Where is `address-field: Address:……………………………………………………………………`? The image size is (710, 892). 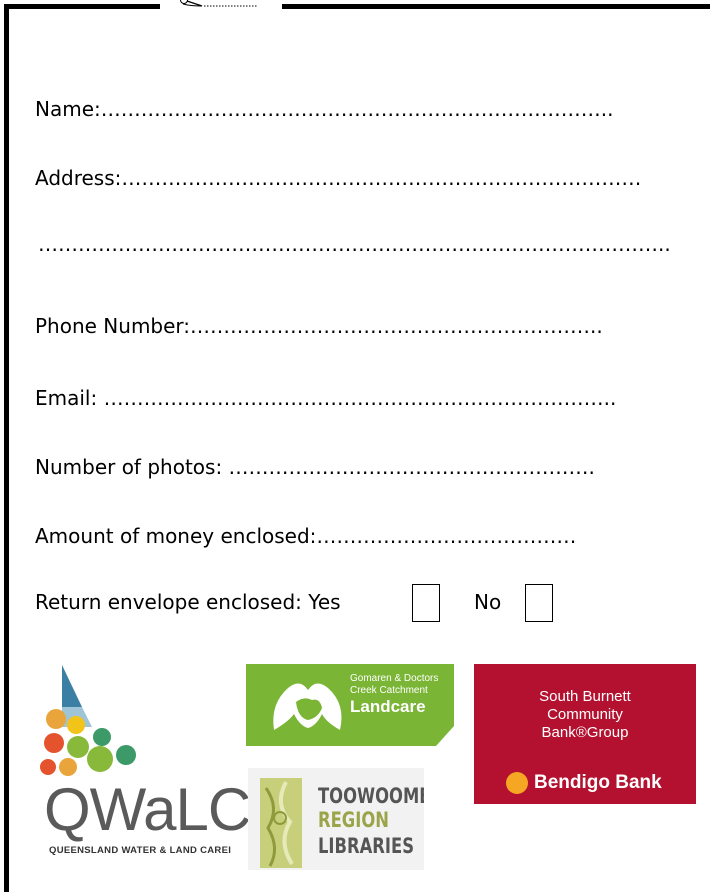
address-field: Address:…………………………………………………………………… is located at coordinates (338, 178).